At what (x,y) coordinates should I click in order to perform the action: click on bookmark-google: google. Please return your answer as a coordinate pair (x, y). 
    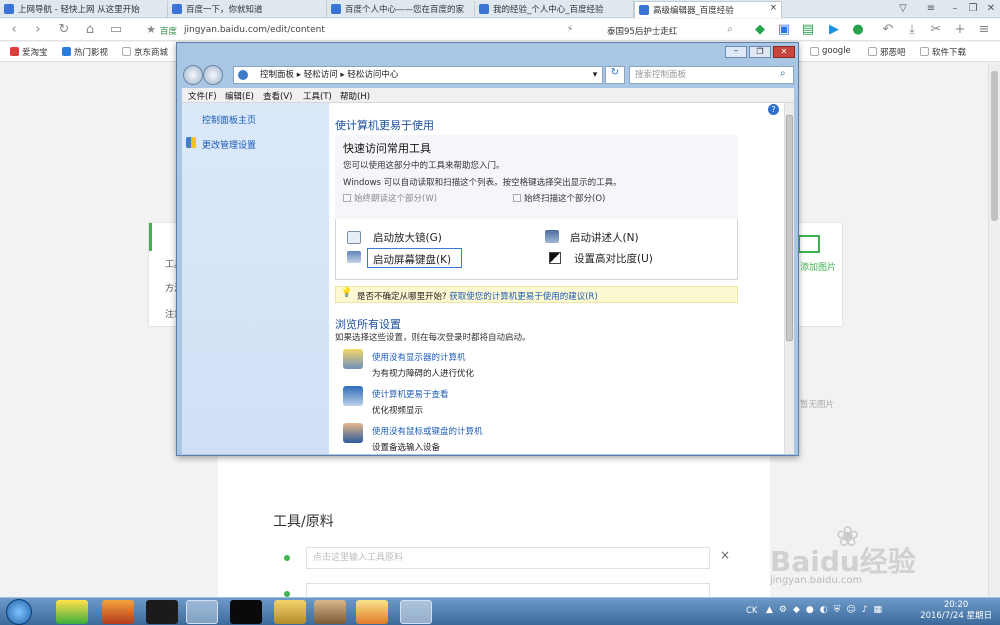
    Looking at the image, I should click on (830, 51).